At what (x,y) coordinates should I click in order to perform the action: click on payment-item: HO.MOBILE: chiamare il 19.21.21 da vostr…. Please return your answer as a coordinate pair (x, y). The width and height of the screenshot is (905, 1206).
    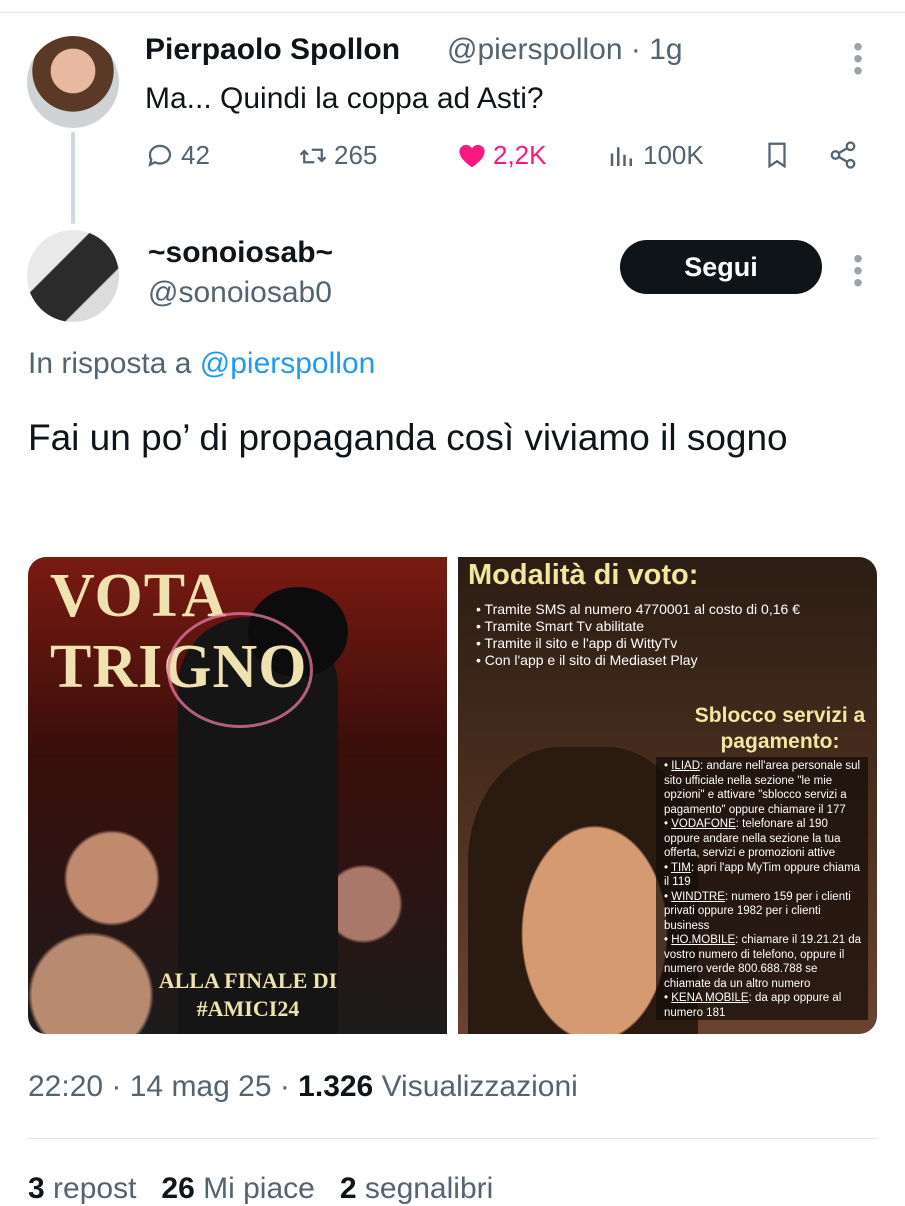
    Looking at the image, I should click on (764, 962).